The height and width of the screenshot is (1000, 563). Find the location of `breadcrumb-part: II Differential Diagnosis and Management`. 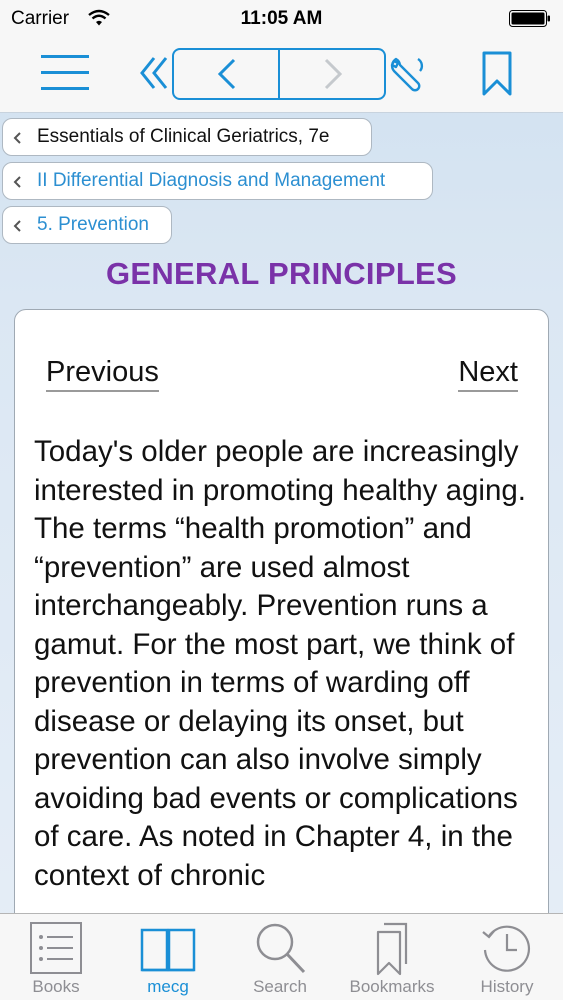

breadcrumb-part: II Differential Diagnosis and Management is located at coordinates (217, 181).